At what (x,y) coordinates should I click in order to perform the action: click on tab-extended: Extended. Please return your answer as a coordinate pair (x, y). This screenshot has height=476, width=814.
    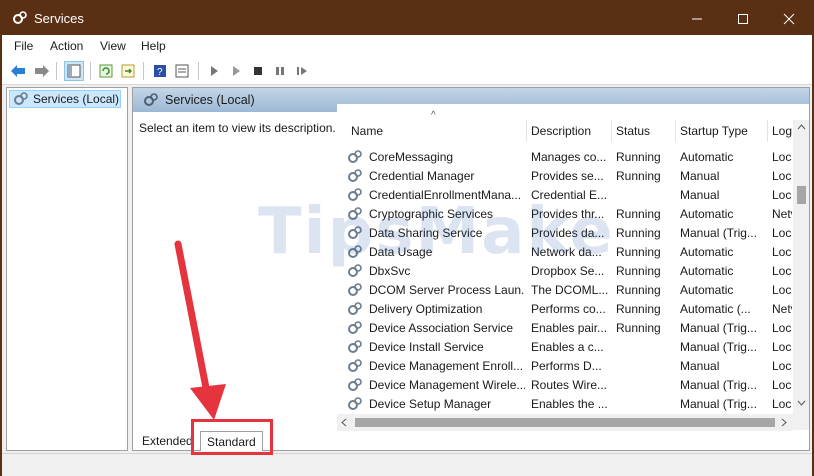
    Looking at the image, I should click on (167, 441).